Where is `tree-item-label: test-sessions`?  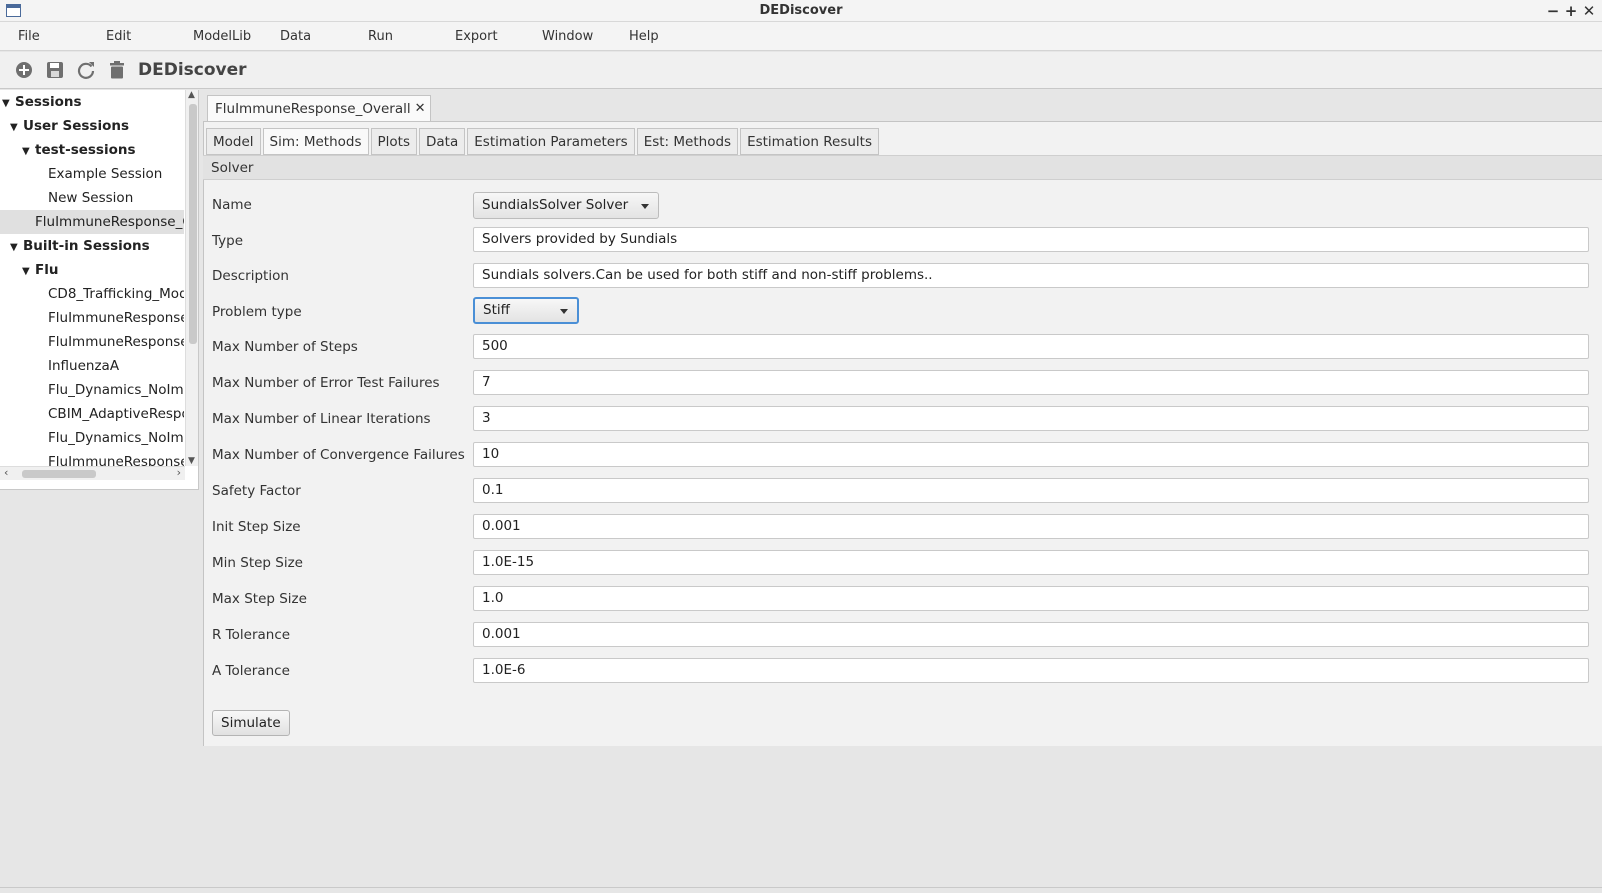
tree-item-label: test-sessions is located at coordinates (85, 150).